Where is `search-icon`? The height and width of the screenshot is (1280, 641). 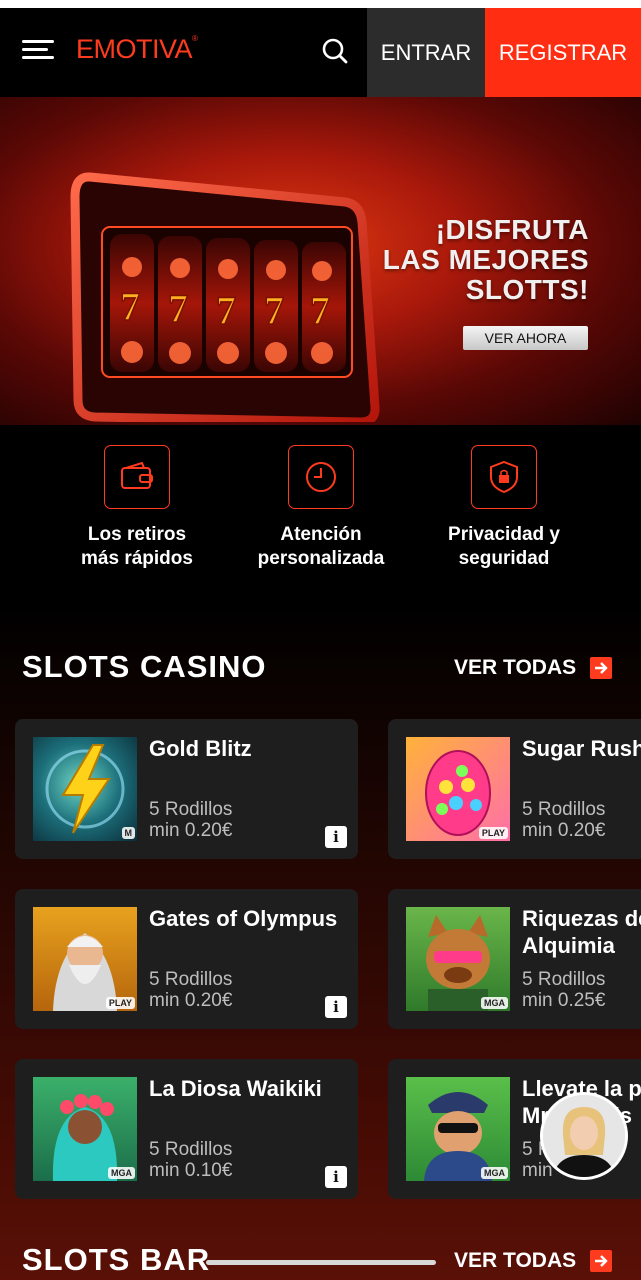
search-icon is located at coordinates (335, 51).